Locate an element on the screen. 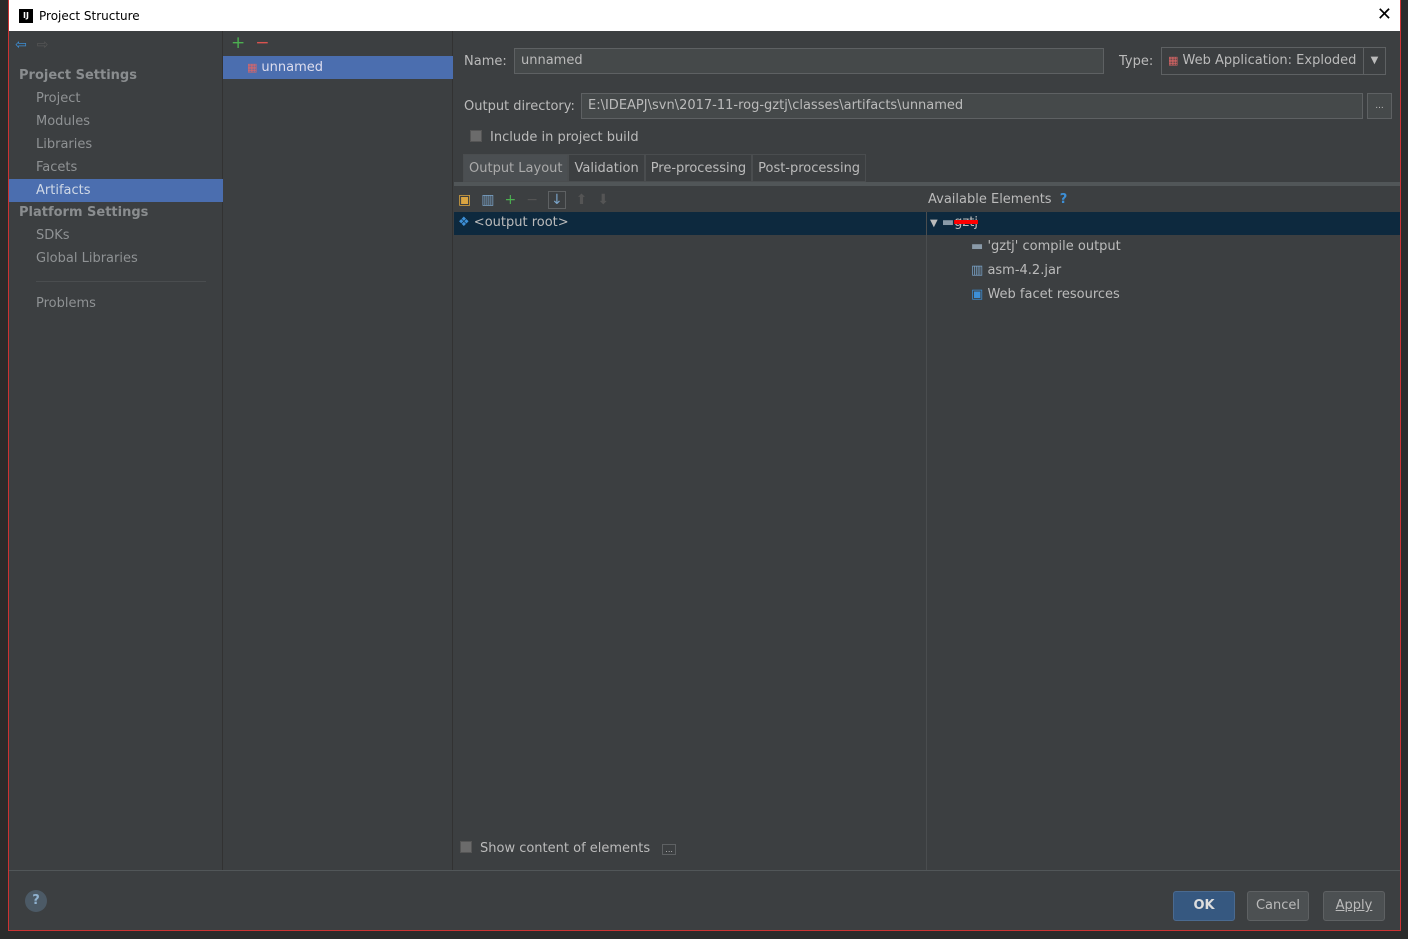 This screenshot has width=1408, height=939. add-copy-icon: + is located at coordinates (510, 200).